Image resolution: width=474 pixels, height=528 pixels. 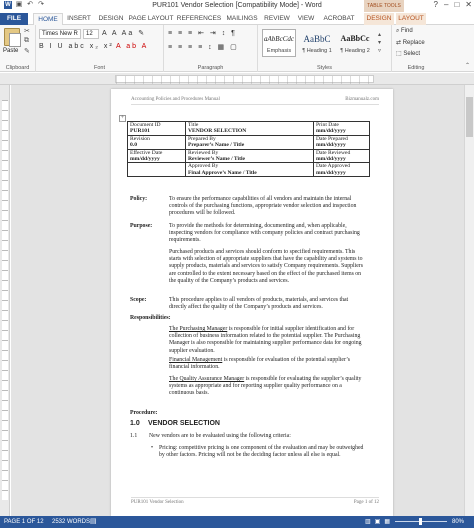 What do you see at coordinates (469, 300) in the screenshot?
I see `vertical-scrollbar` at bounding box center [469, 300].